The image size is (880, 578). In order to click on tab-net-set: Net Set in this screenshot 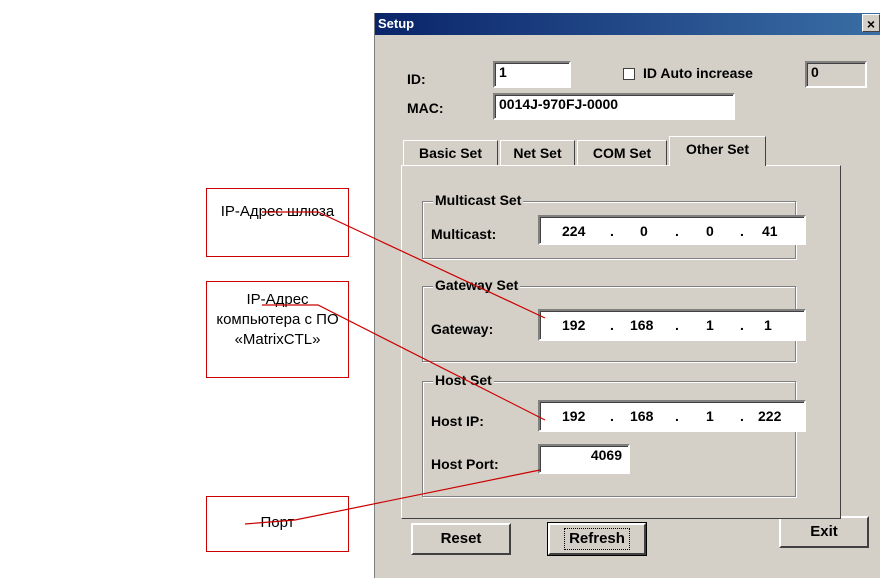, I will do `click(537, 153)`.